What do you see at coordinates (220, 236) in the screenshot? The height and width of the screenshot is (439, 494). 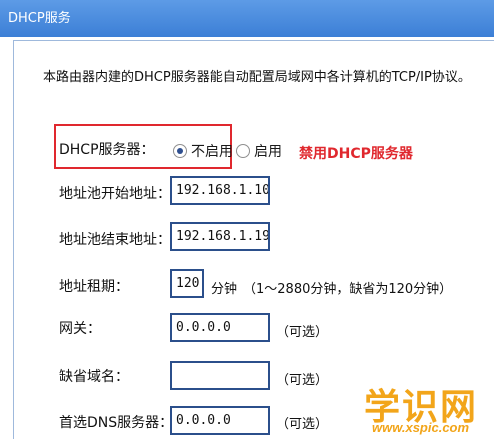 I see `pool-end-input: 192.168.1.199` at bounding box center [220, 236].